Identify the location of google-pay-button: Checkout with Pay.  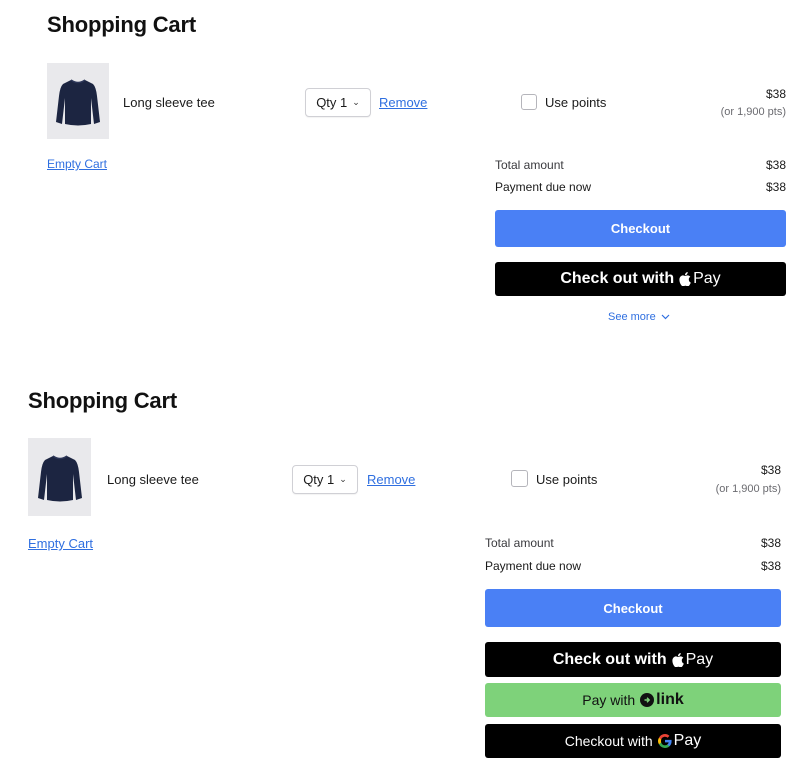
(633, 741).